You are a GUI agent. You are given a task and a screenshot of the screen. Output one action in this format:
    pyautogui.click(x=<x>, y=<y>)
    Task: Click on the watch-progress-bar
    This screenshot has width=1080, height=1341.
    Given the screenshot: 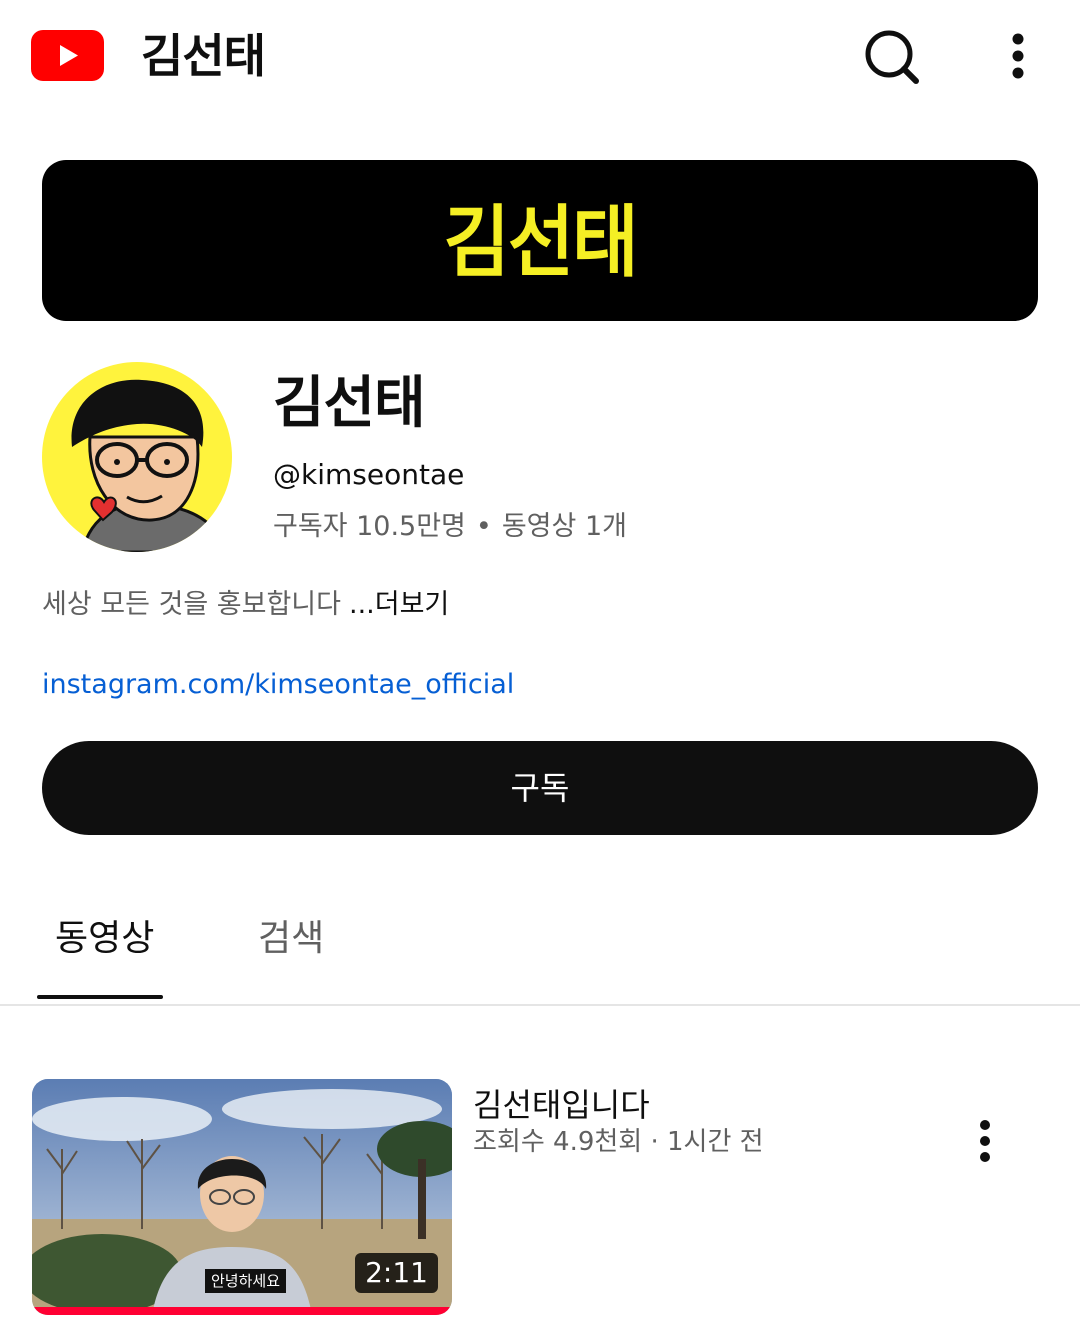 What is the action you would take?
    pyautogui.click(x=242, y=1311)
    